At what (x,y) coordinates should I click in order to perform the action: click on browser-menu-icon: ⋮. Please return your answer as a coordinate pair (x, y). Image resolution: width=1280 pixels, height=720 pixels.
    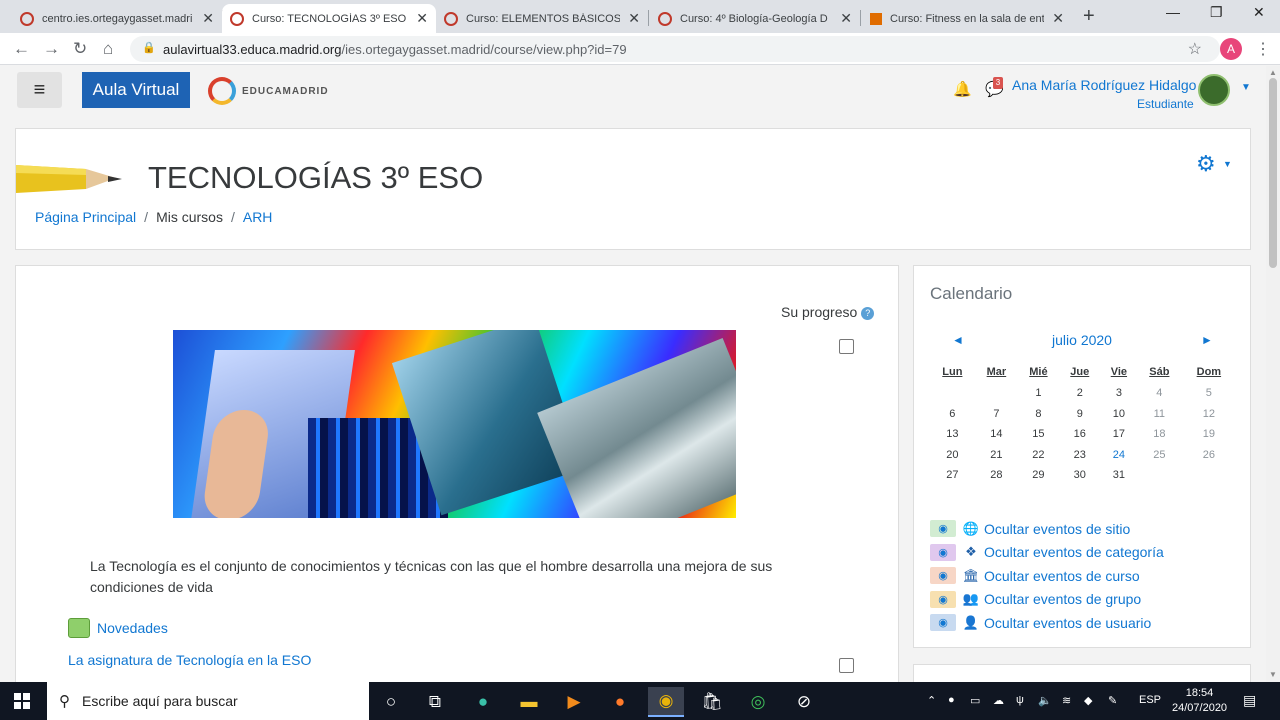
    Looking at the image, I should click on (1263, 49).